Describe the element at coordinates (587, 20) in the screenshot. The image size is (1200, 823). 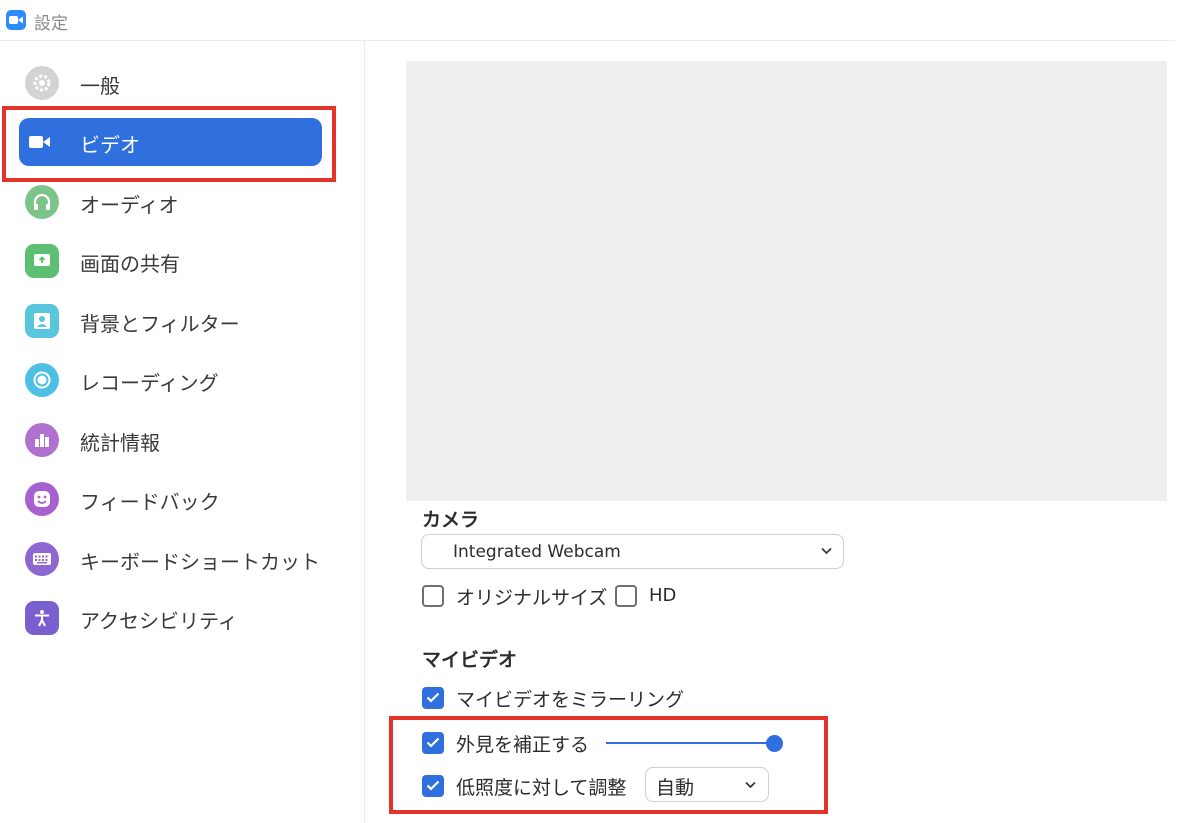
I see `title-bar: 設定` at that location.